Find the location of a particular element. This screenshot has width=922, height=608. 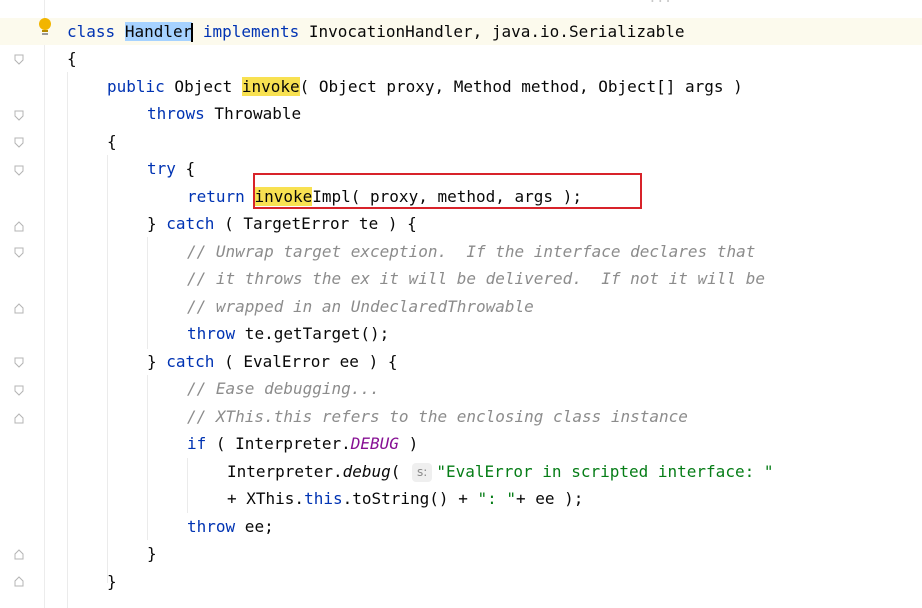

static-method-debug: debug is located at coordinates (366, 471).